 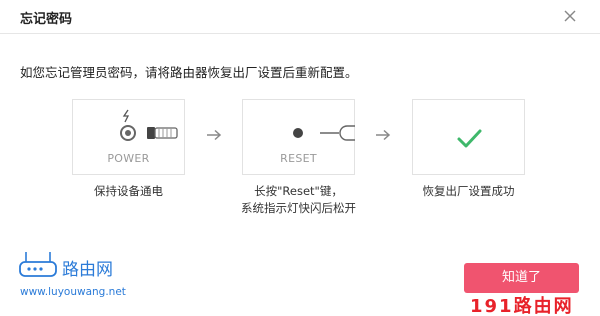 I want to click on power-plug-icon, so click(x=149, y=125).